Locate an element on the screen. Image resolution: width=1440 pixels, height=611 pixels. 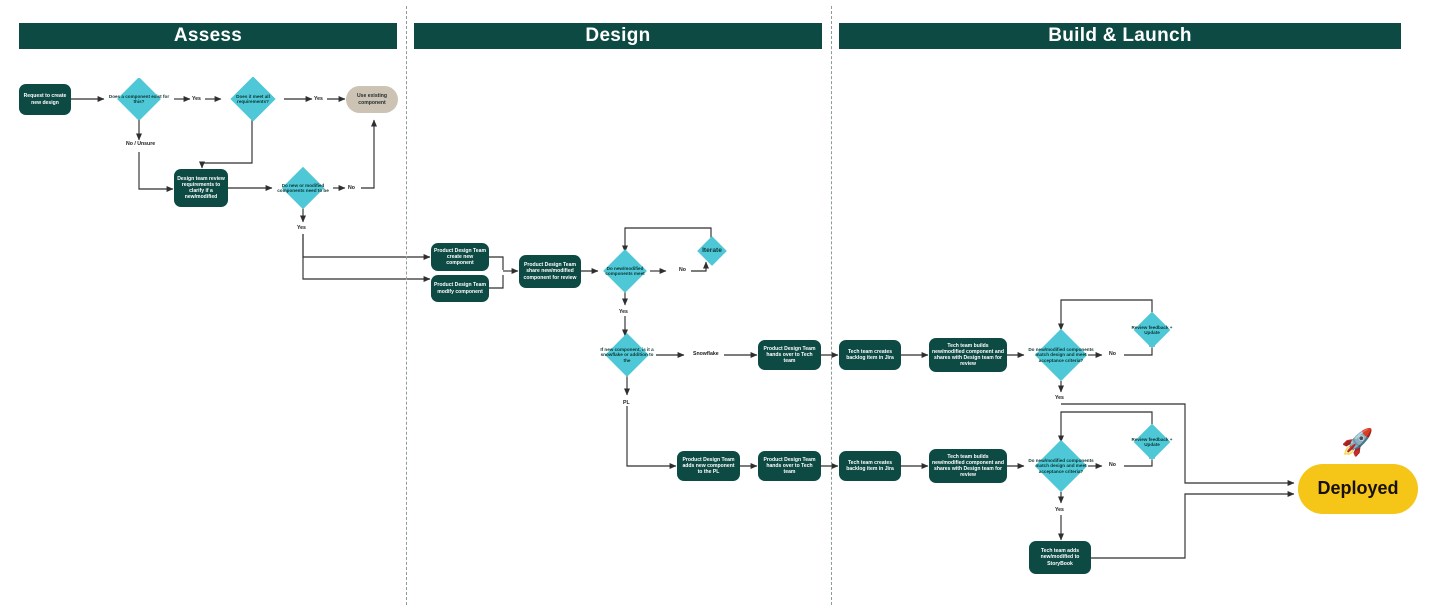
lane-header-build: Build & Launch is located at coordinates (1120, 36).